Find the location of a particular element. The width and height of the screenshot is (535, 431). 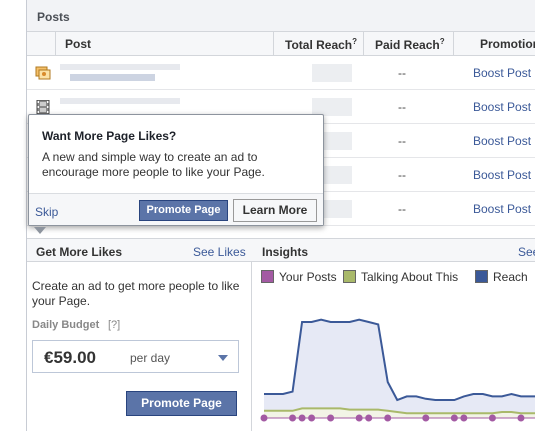

column-total-reach-label: Total Reach is located at coordinates (319, 45).